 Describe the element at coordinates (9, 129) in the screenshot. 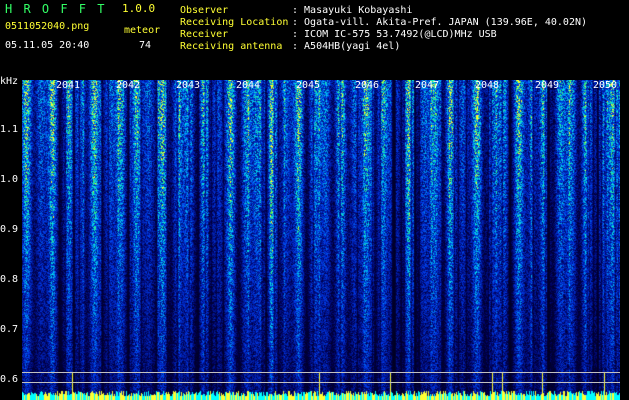

I see `y-tick-label: 1.1` at that location.